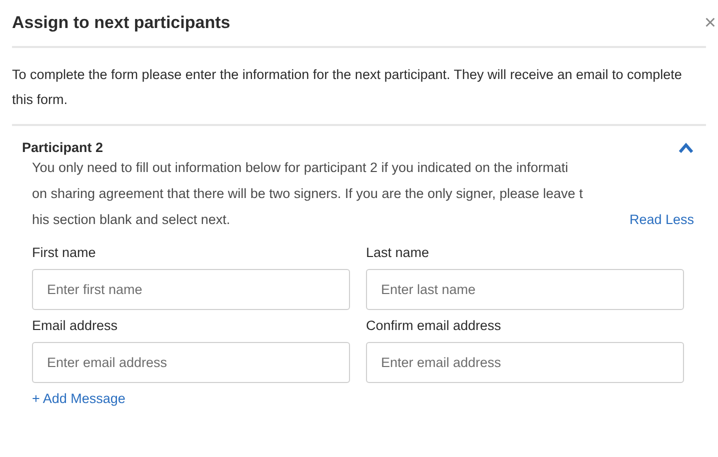 Image resolution: width=718 pixels, height=457 pixels. I want to click on collapse-chevron-icon, so click(686, 148).